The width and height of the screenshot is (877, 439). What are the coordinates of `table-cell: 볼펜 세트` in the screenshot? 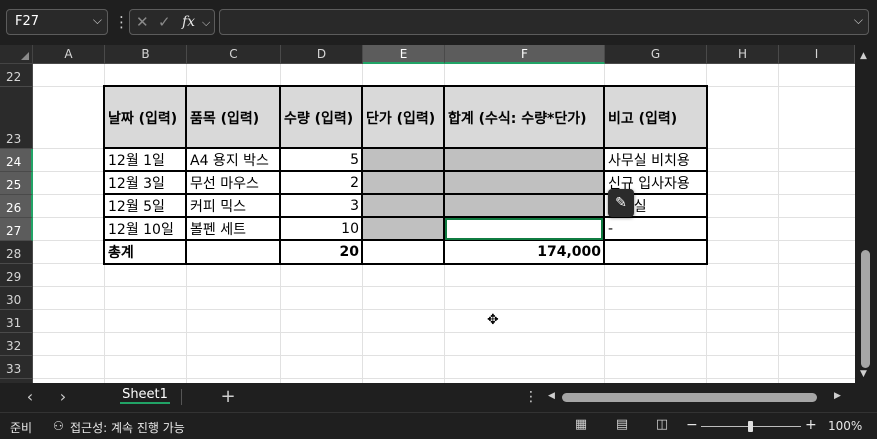 It's located at (233, 229).